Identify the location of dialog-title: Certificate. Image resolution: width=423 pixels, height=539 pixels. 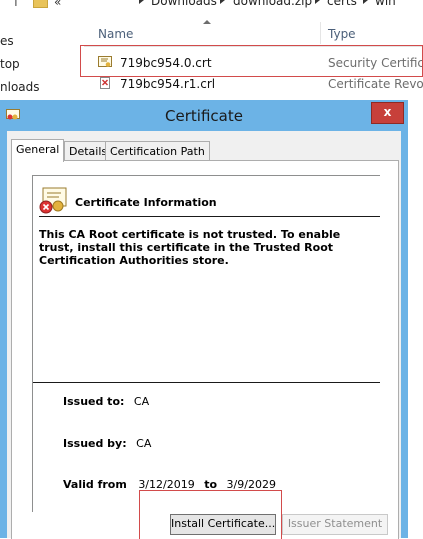
(204, 116).